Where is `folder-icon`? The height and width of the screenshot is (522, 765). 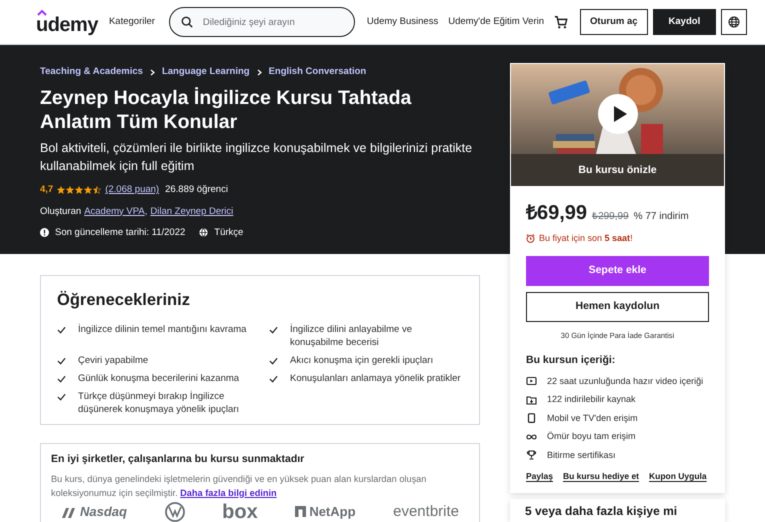
folder-icon is located at coordinates (531, 399).